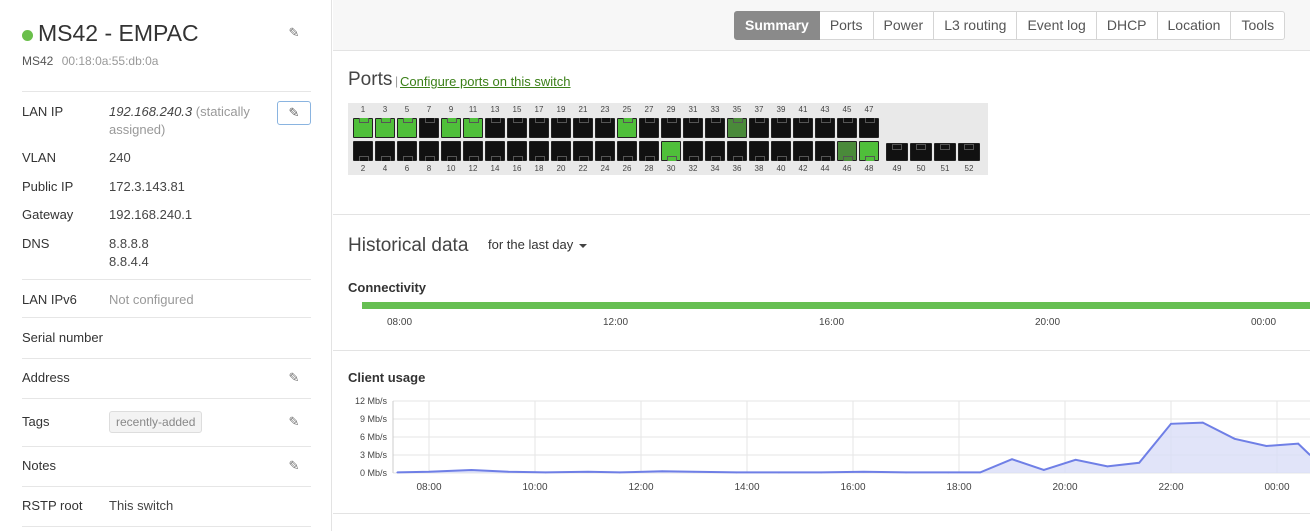  What do you see at coordinates (294, 33) in the screenshot?
I see `edit-name-pencil-icon: ✎` at bounding box center [294, 33].